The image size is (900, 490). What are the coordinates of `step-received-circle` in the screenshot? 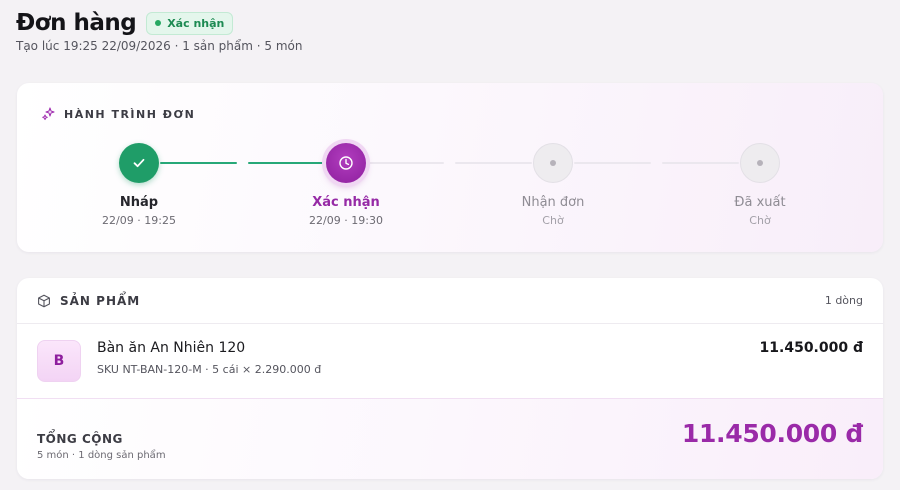 It's located at (553, 163).